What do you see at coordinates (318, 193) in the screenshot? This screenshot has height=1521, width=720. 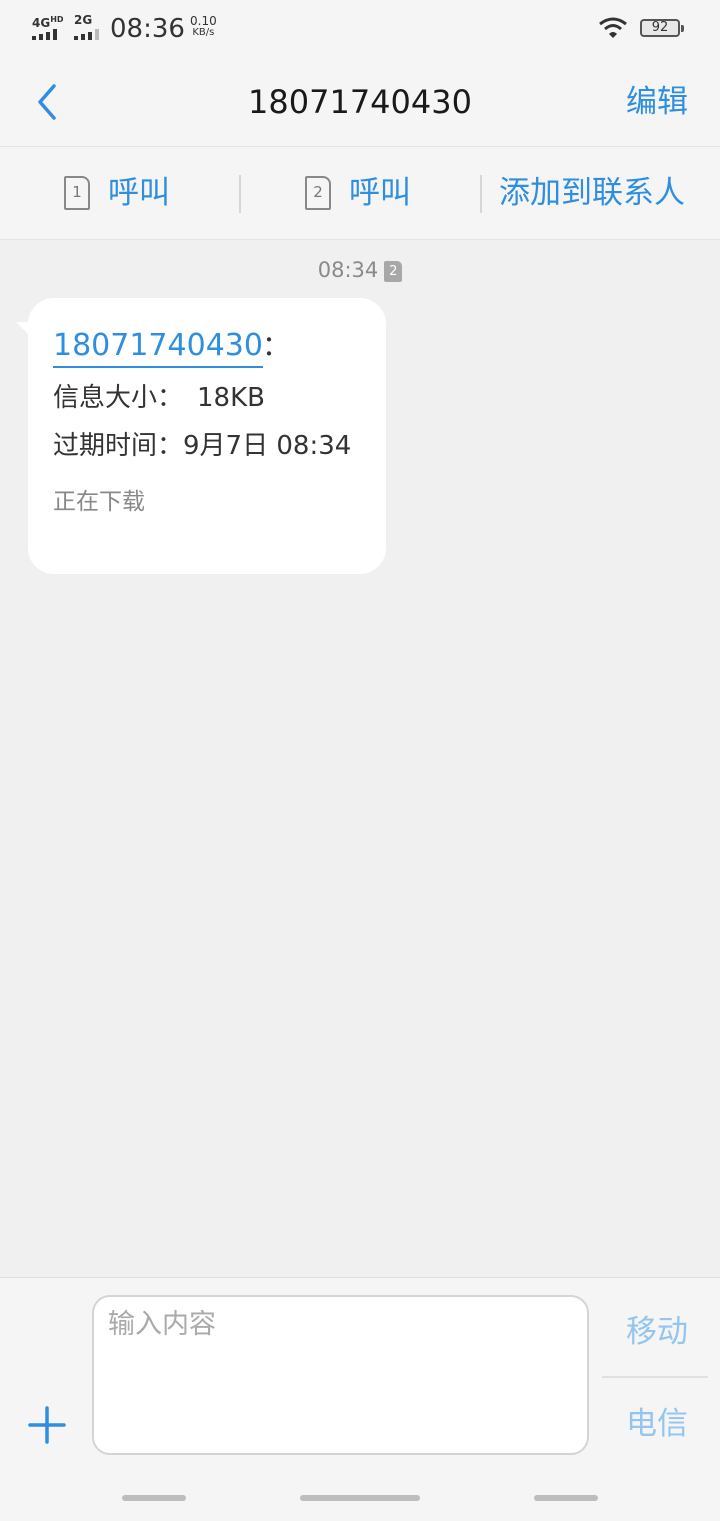 I see `sim-card-2-icon: 2` at bounding box center [318, 193].